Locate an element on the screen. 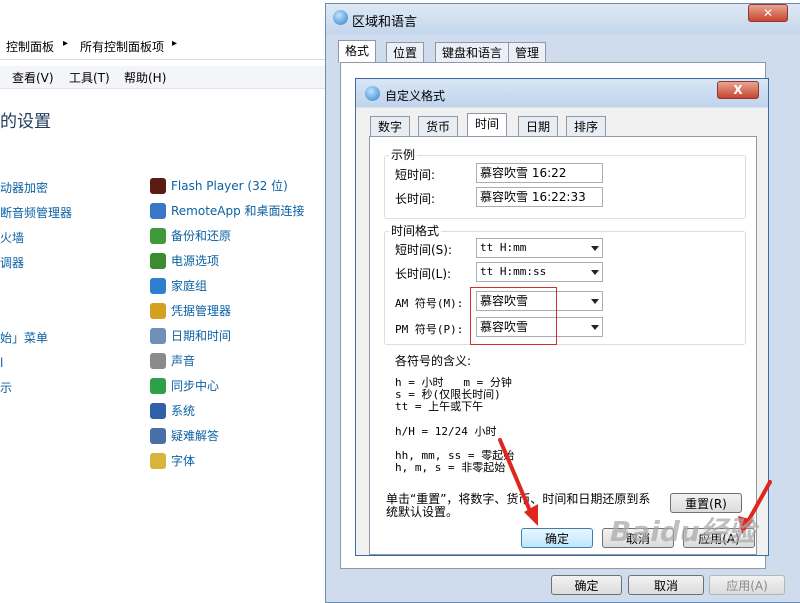 This screenshot has width=800, height=603. region-tab-strip: 格式 位置 键盘和语言 管理 is located at coordinates (548, 51).